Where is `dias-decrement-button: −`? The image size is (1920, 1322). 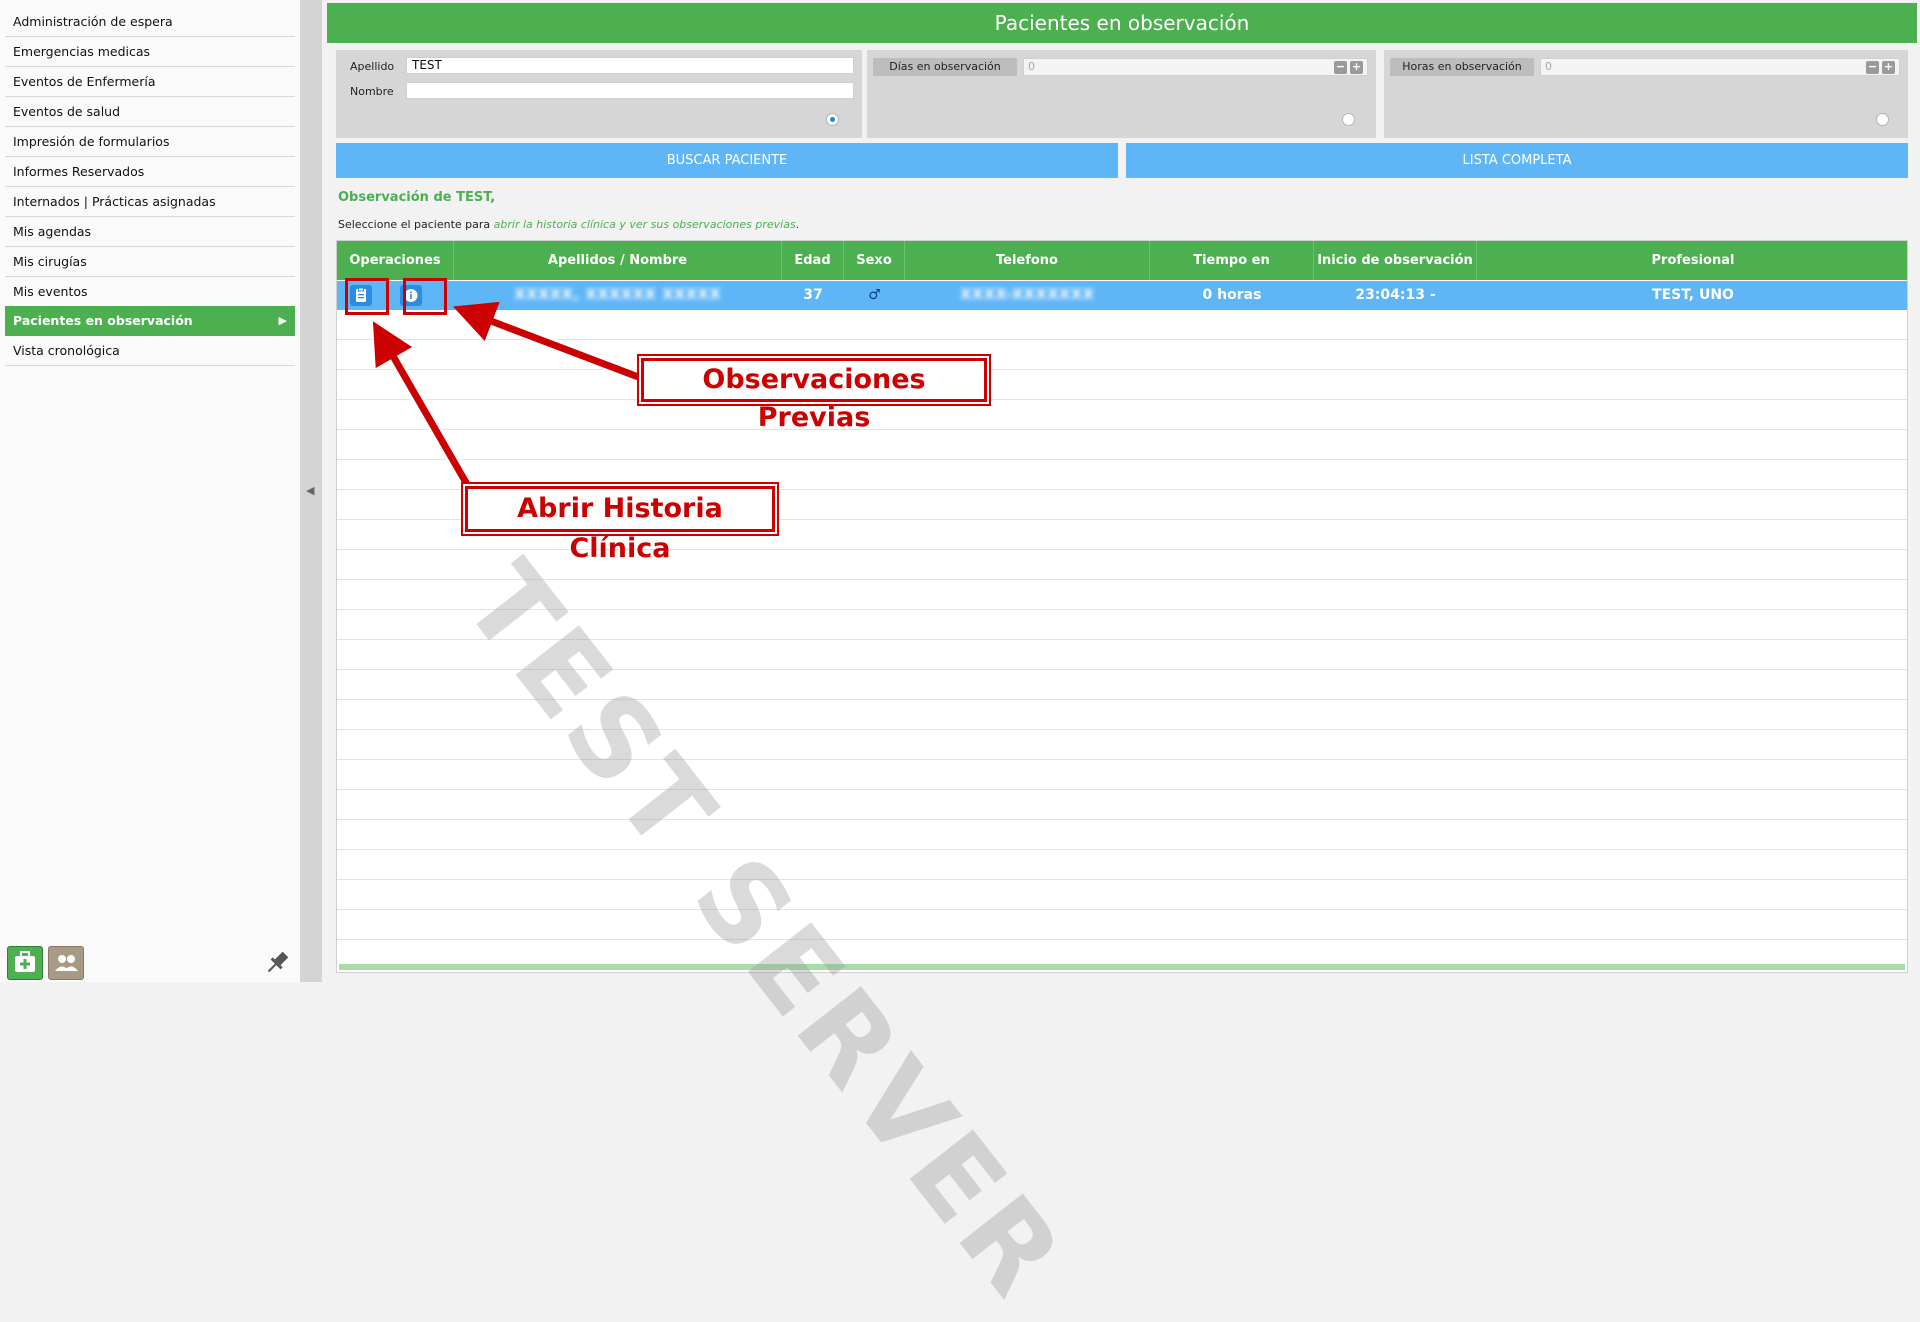 dias-decrement-button: − is located at coordinates (1340, 67).